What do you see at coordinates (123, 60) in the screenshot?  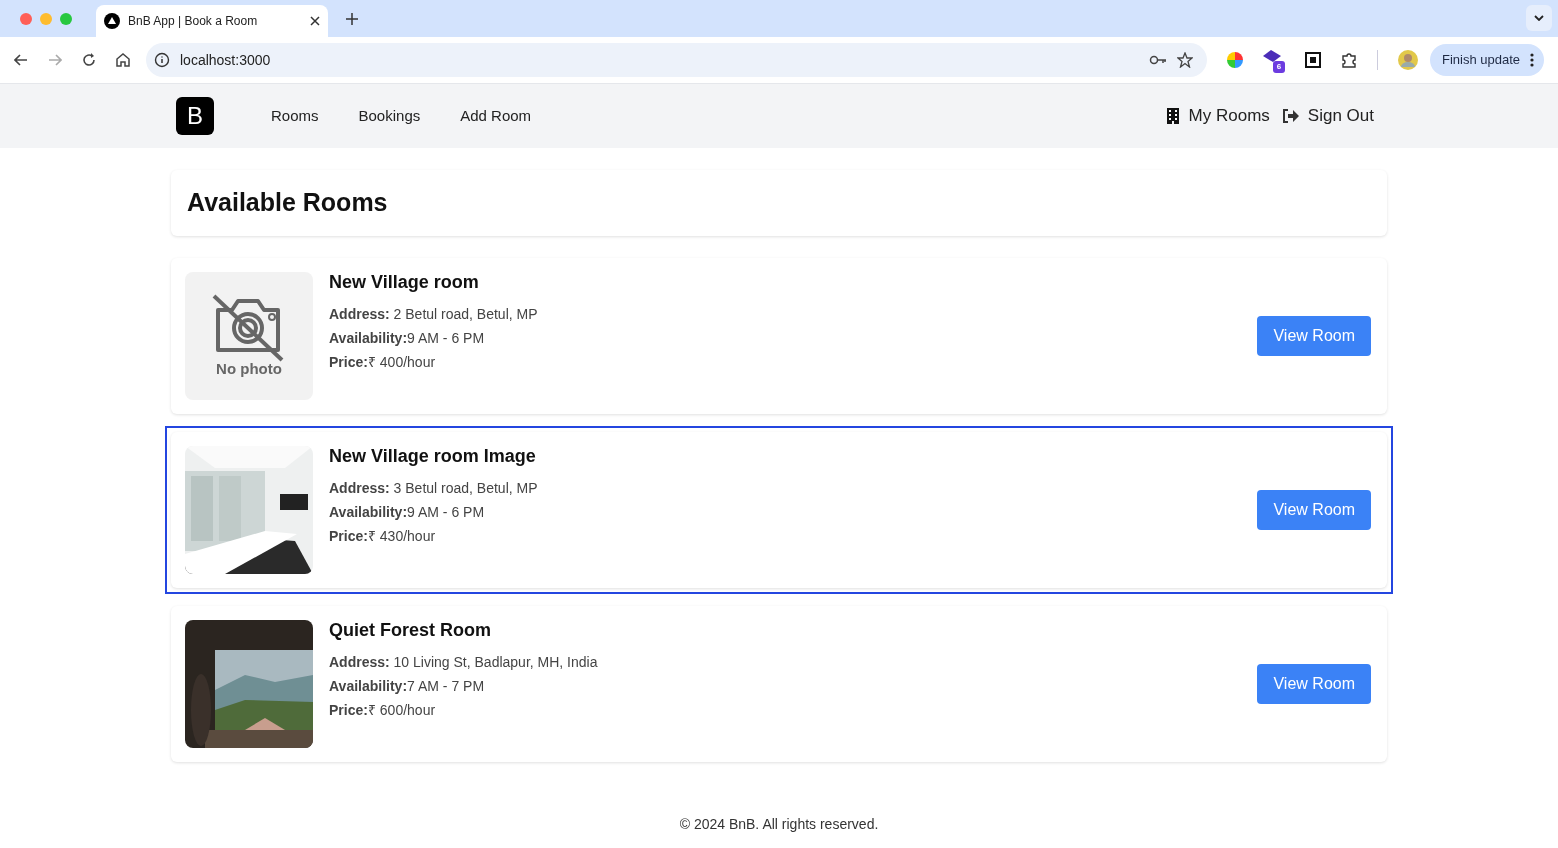 I see `home-icon` at bounding box center [123, 60].